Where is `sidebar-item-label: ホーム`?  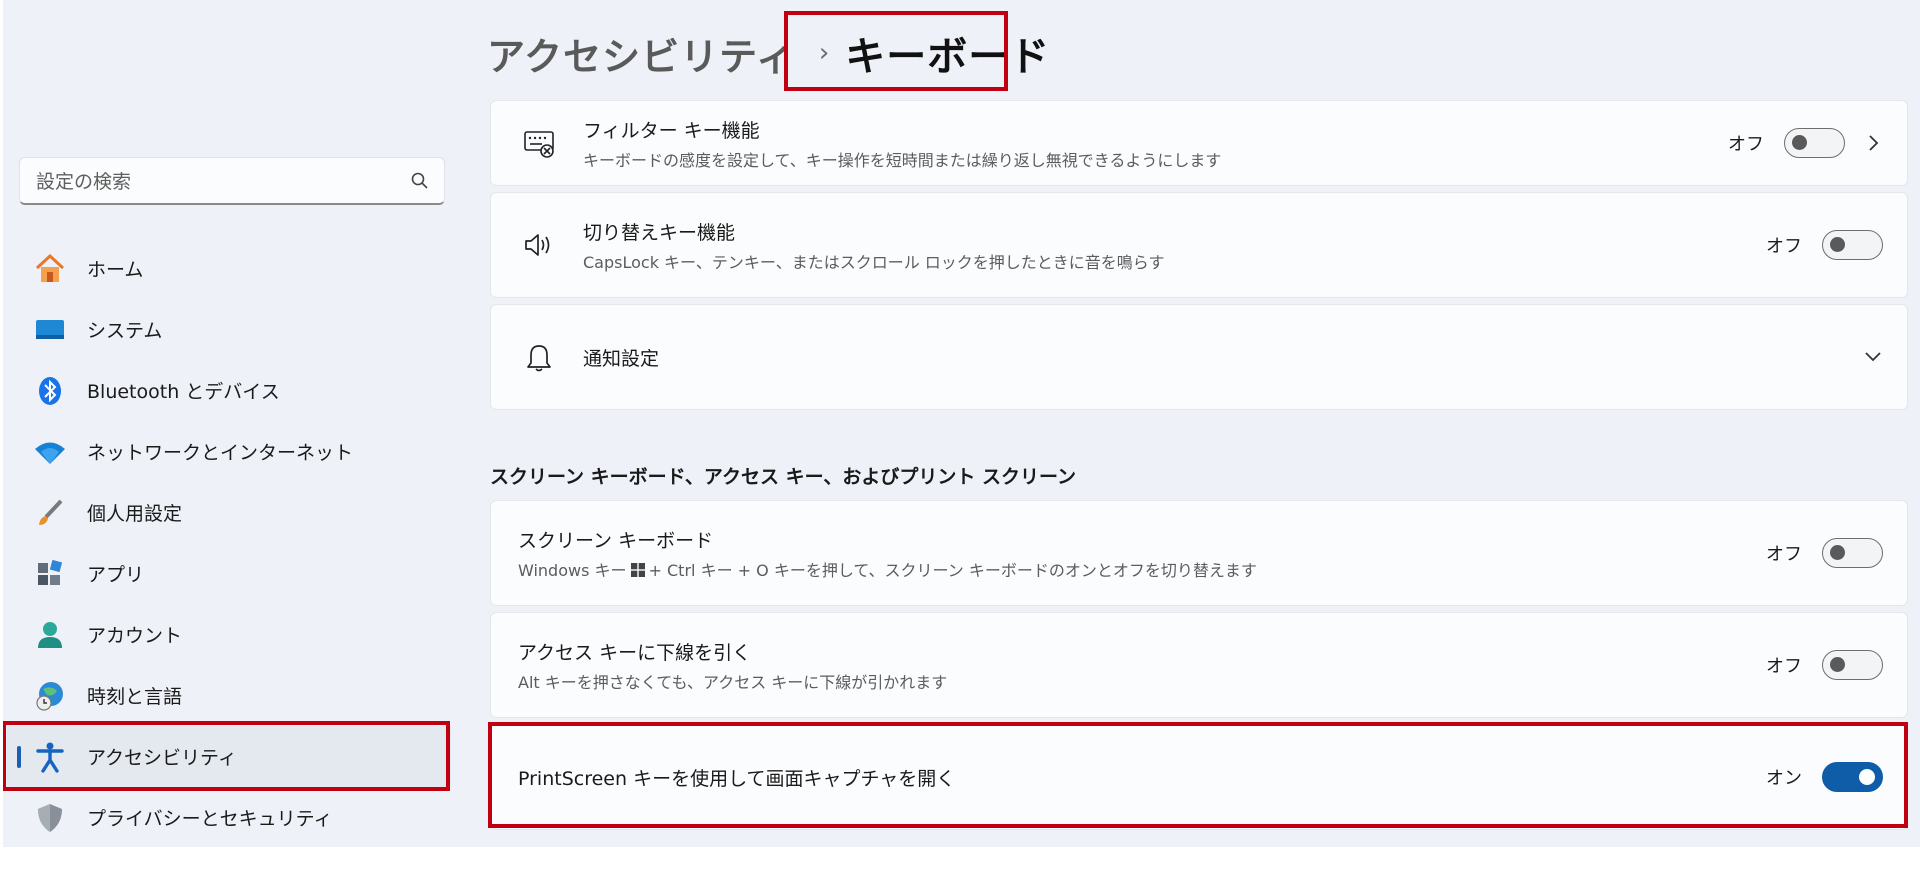
sidebar-item-label: ホーム is located at coordinates (115, 270).